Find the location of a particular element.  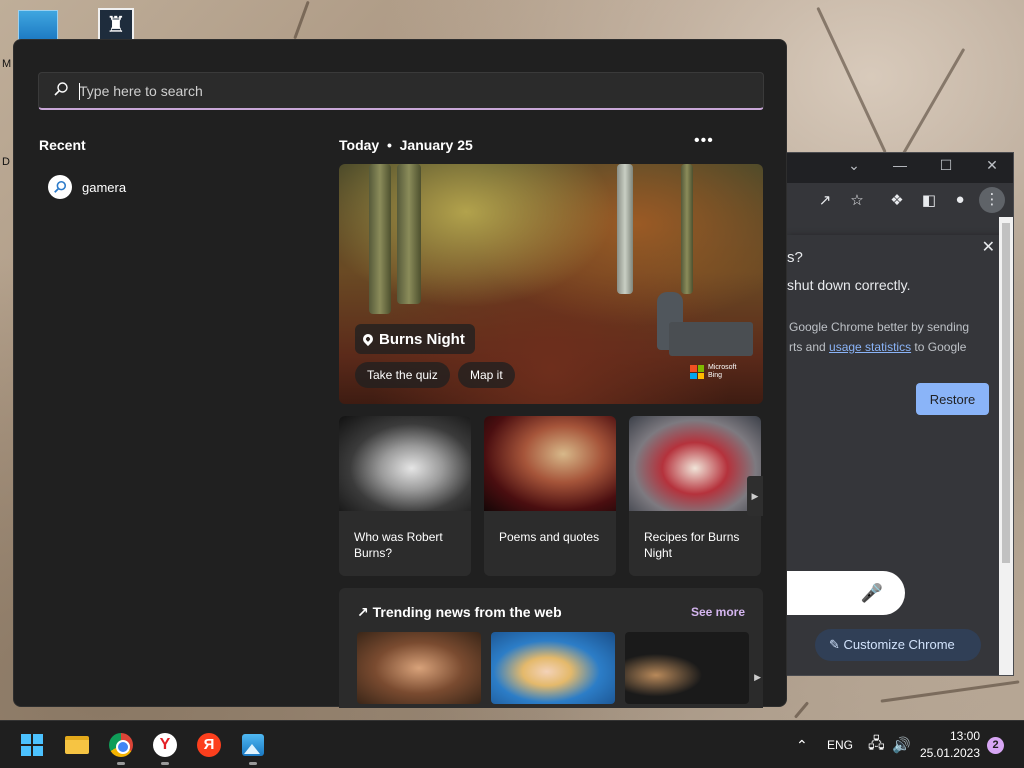

chrome-toolbar: ↗ ☆ ❖ ◧ ● ⋮ is located at coordinates (900, 200).